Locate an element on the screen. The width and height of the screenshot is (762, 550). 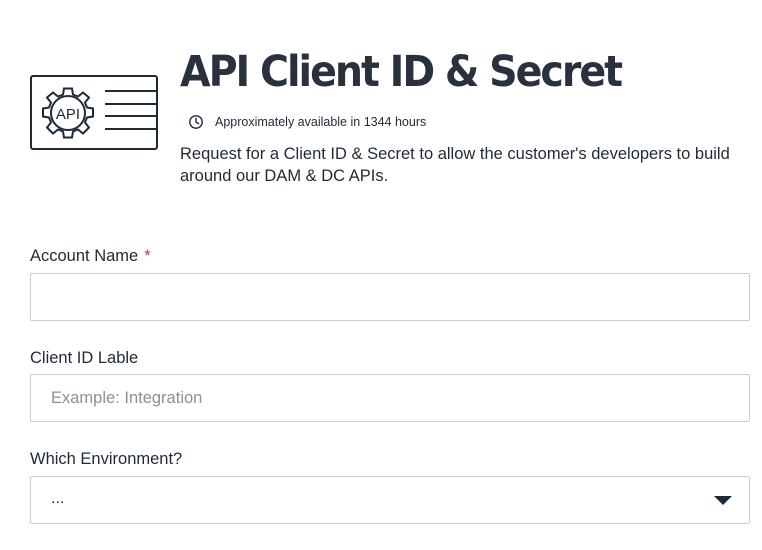
availability-info: Approximately available in 1344 hours is located at coordinates (307, 122).